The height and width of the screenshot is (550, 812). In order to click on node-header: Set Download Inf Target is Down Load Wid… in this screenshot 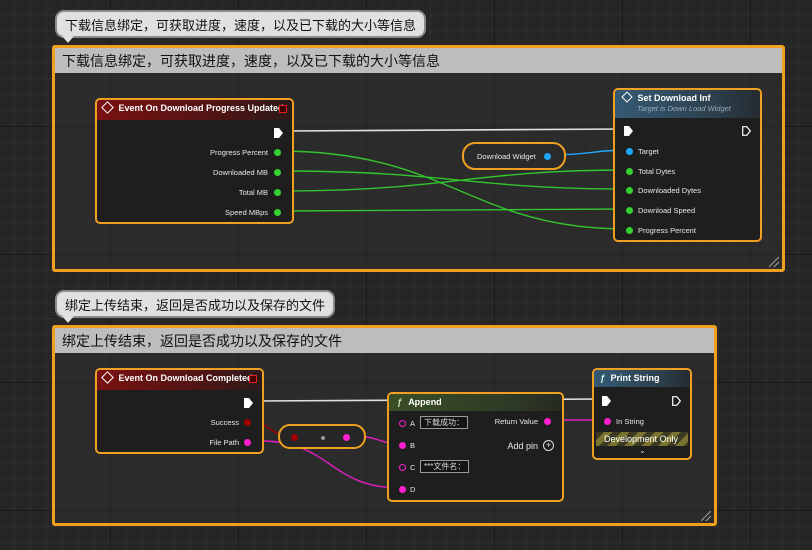, I will do `click(687, 104)`.